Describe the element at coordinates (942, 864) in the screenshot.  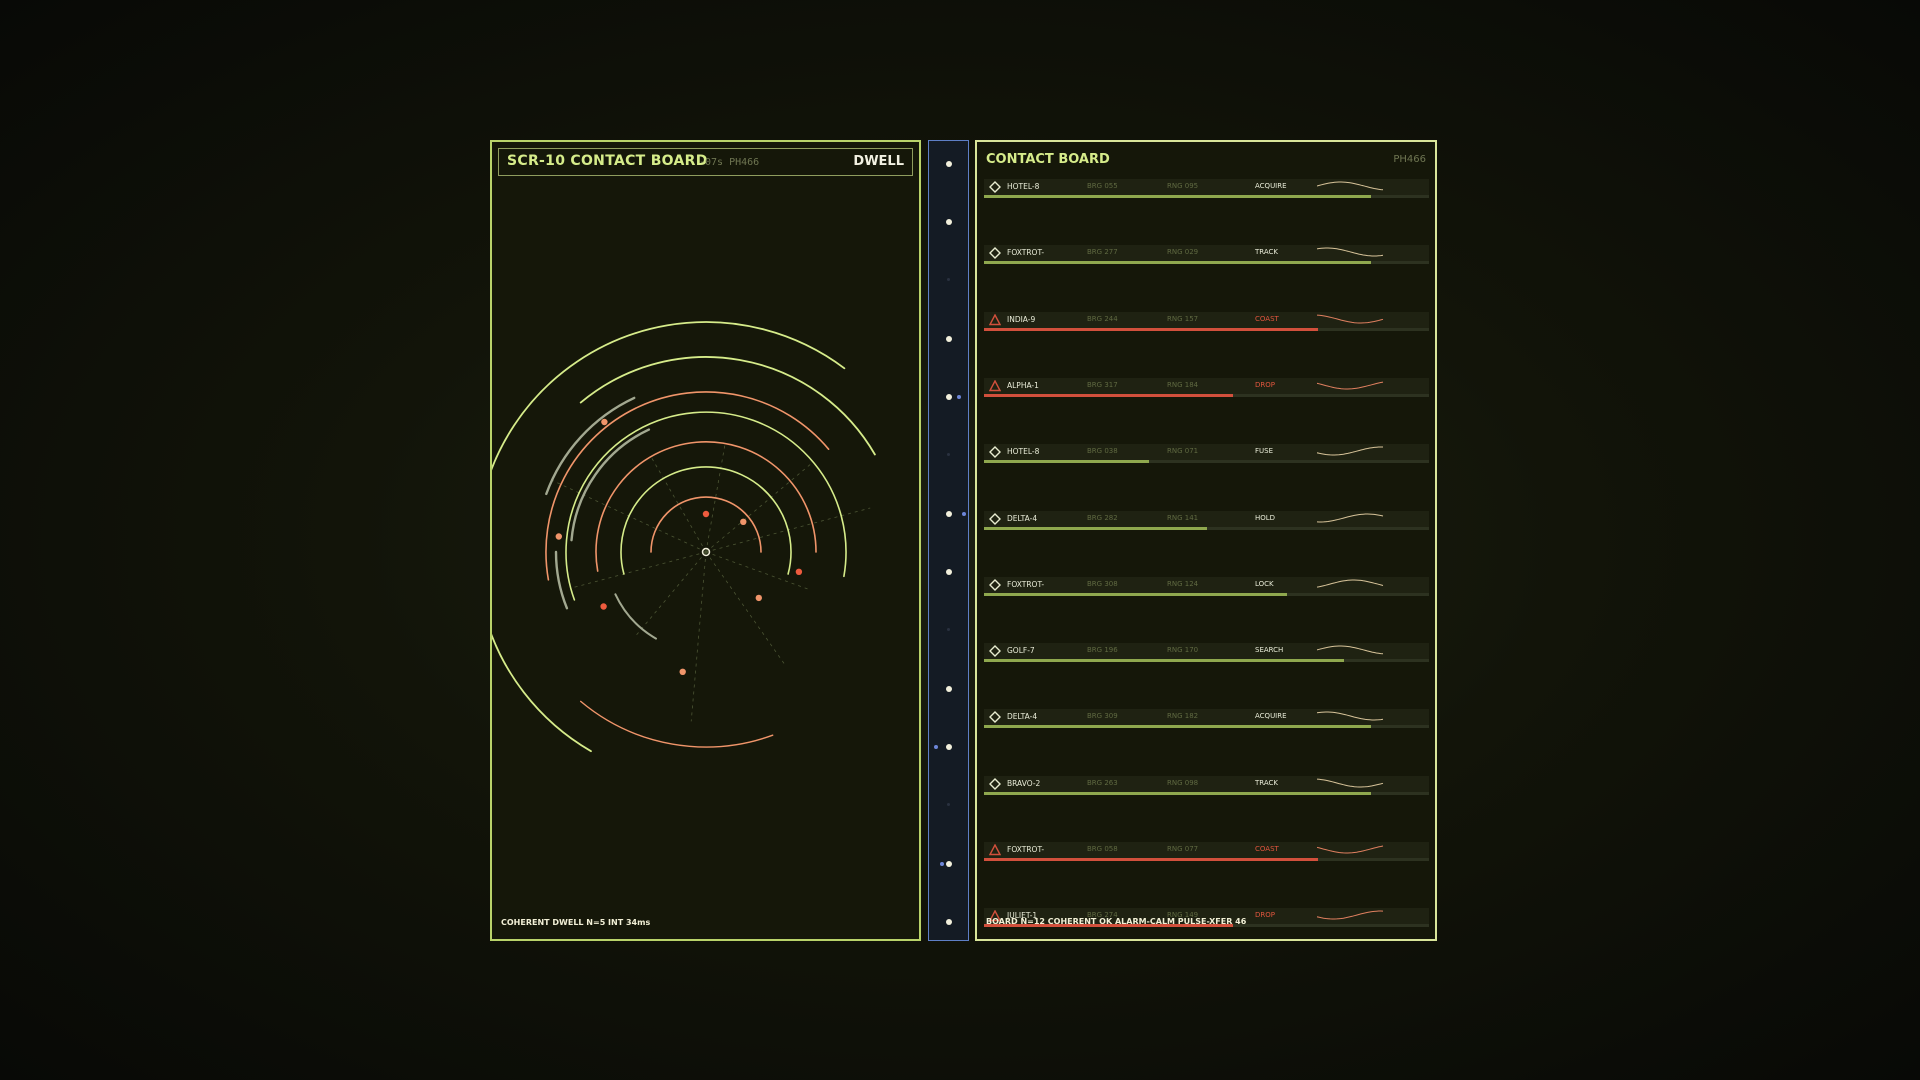
I see `rail-blue-marker` at that location.